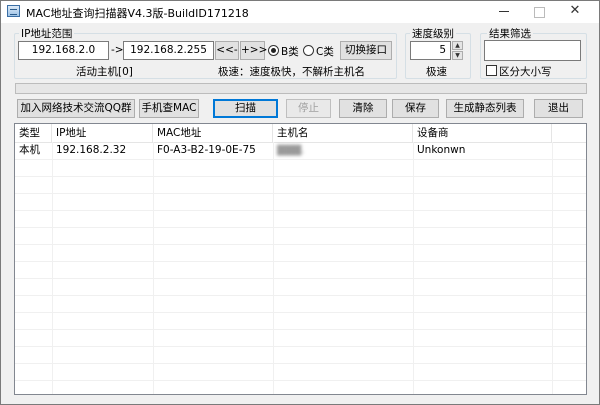 Image resolution: width=600 pixels, height=405 pixels. Describe the element at coordinates (102, 133) in the screenshot. I see `column-header-ip: IP地址` at that location.